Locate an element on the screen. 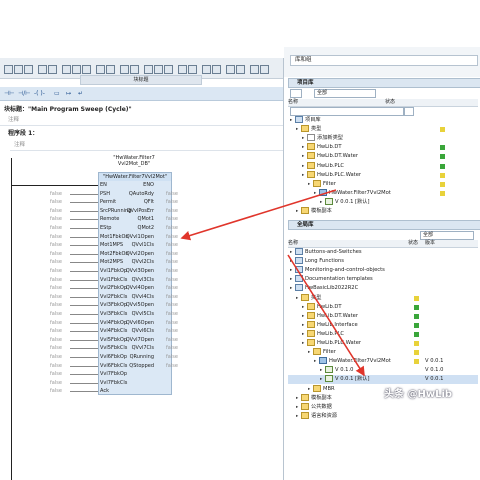 This screenshot has height=480, width=480. tree-item: ▸ 项目库 is located at coordinates (383, 120).